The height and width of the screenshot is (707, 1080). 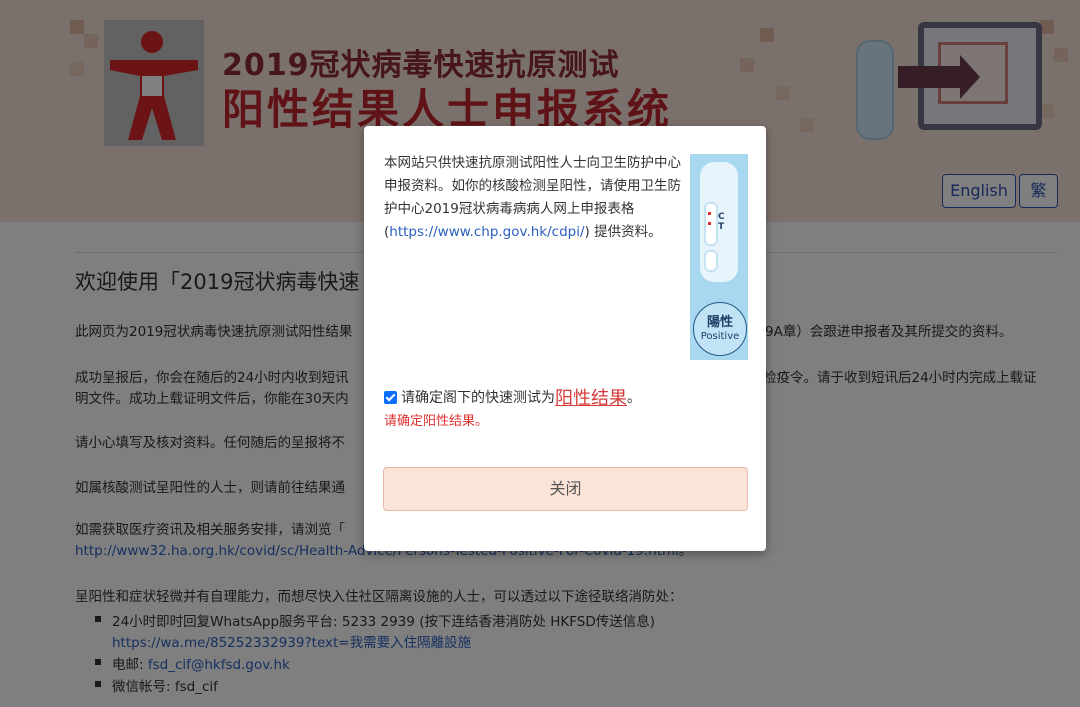 I want to click on control-test-marks: CT, so click(x=721, y=222).